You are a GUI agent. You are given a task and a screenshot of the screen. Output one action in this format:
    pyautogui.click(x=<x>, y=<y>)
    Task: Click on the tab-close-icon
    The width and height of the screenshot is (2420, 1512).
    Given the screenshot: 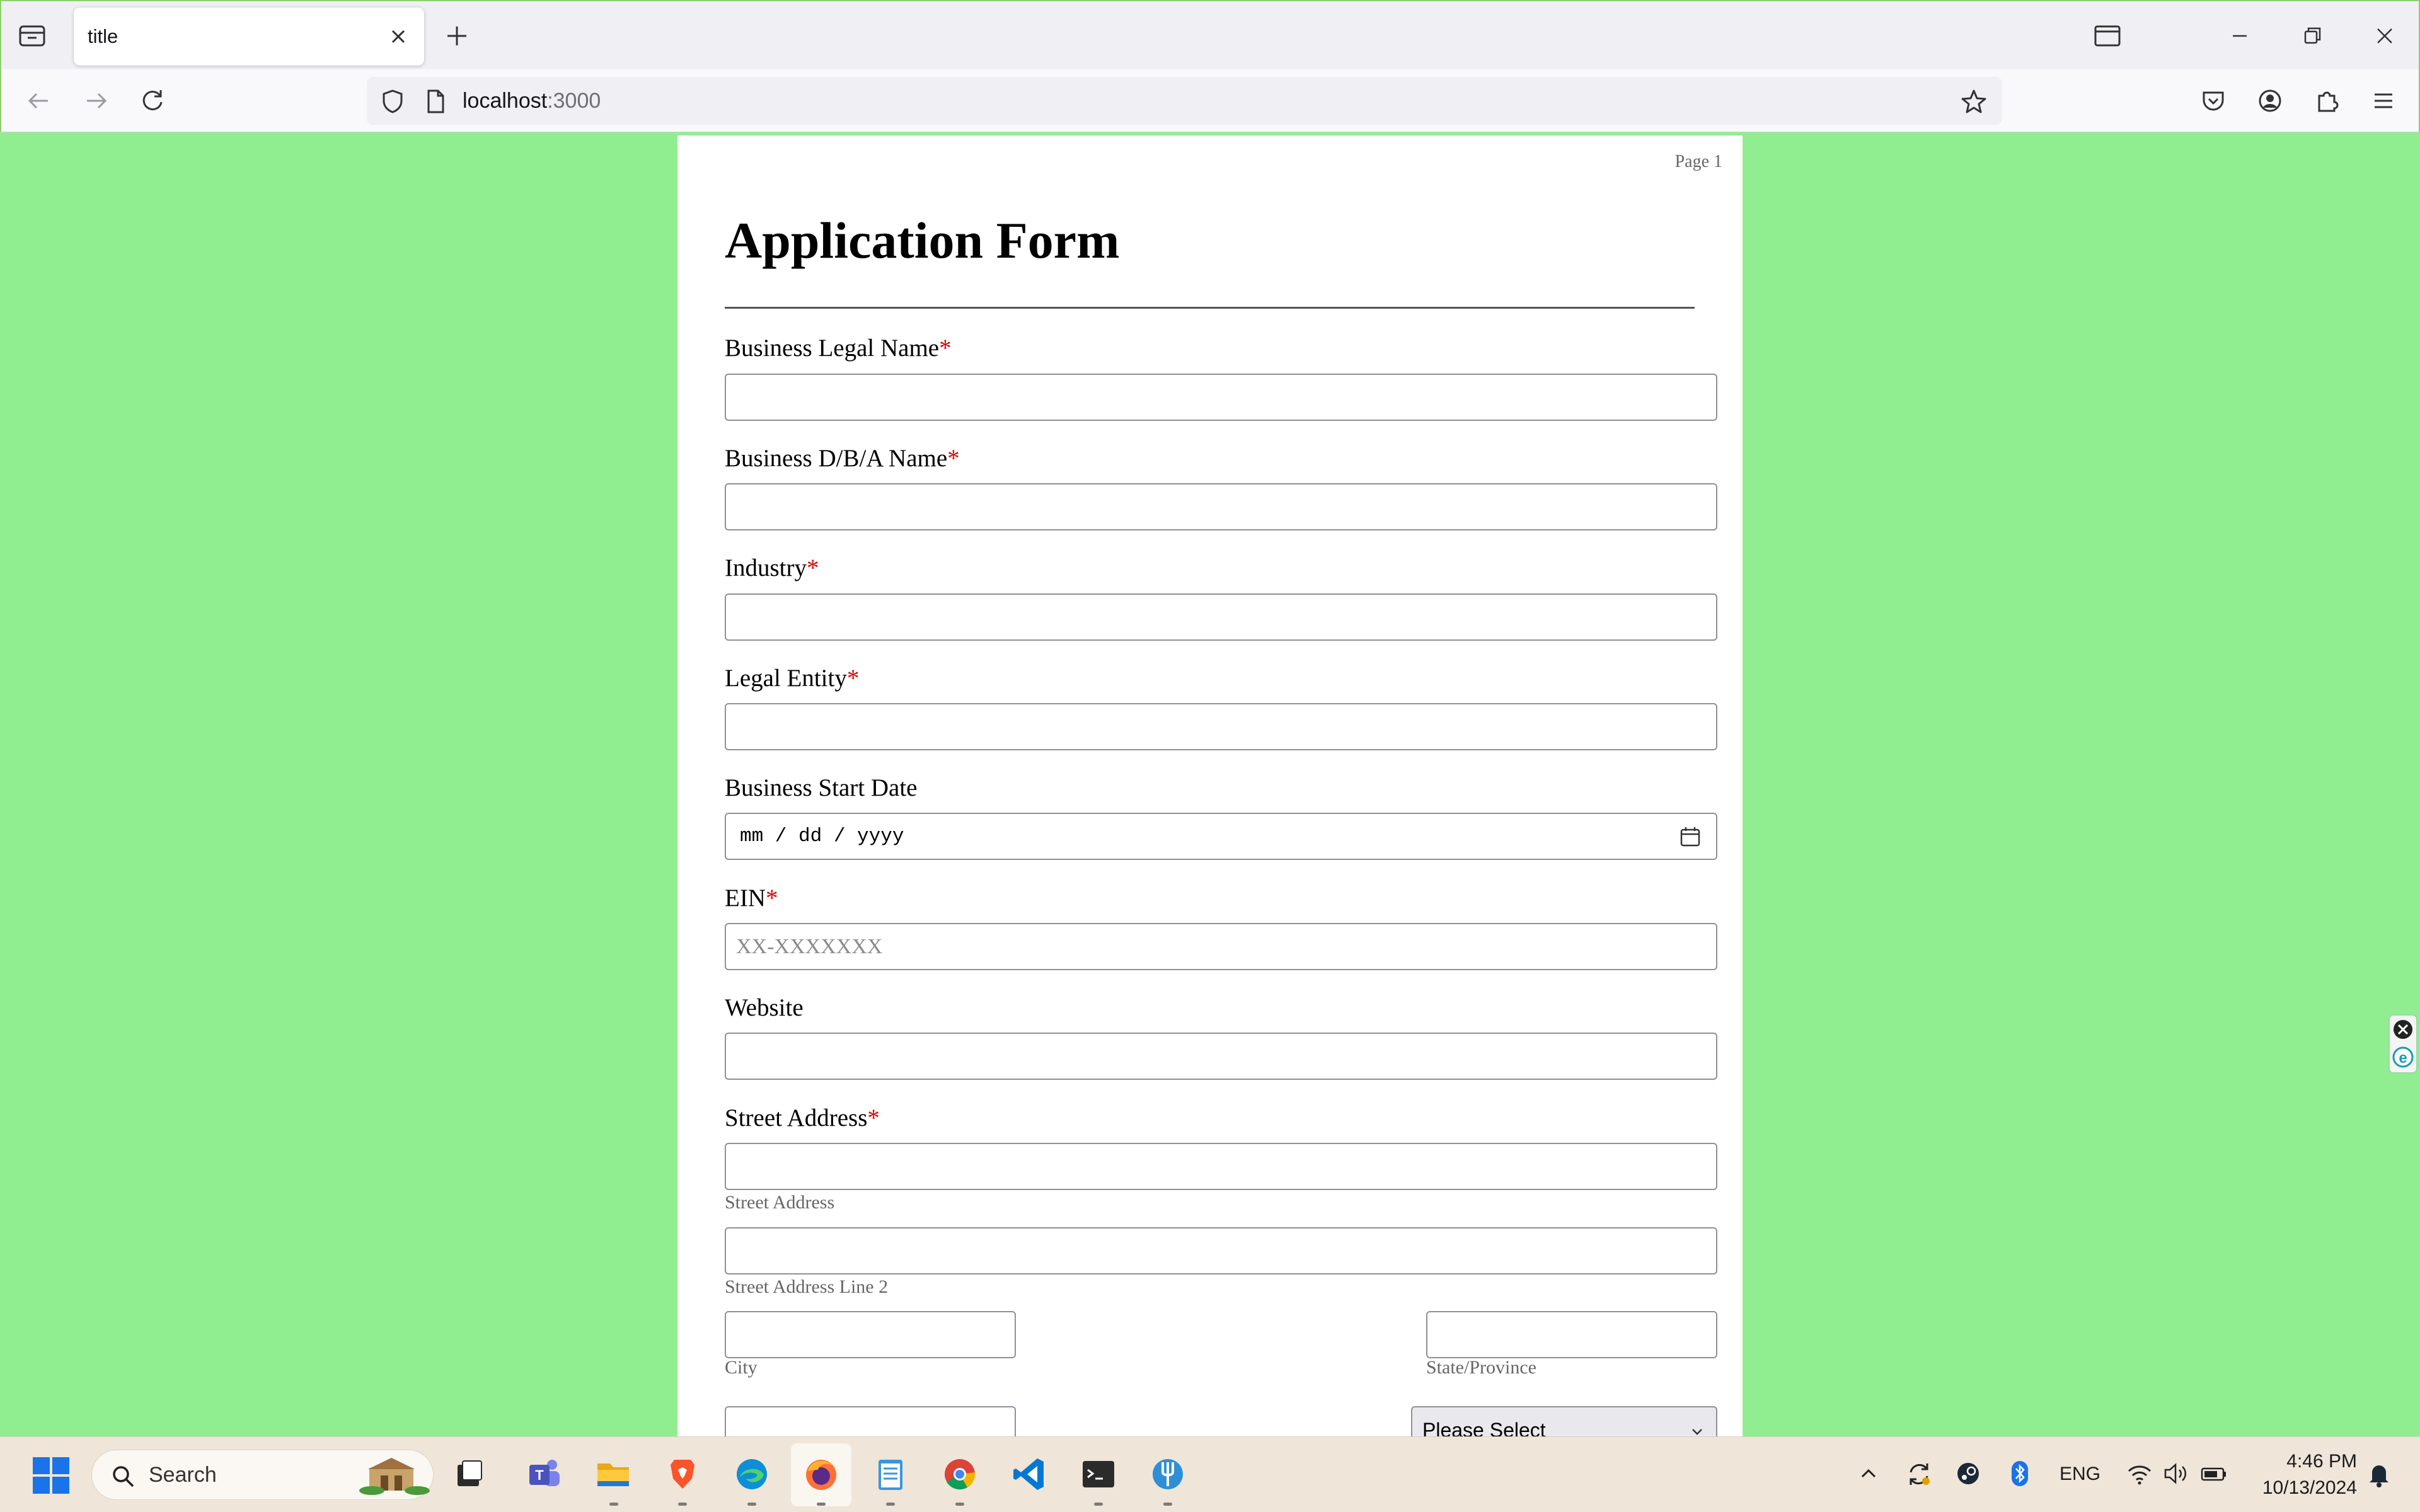 What is the action you would take?
    pyautogui.click(x=399, y=36)
    